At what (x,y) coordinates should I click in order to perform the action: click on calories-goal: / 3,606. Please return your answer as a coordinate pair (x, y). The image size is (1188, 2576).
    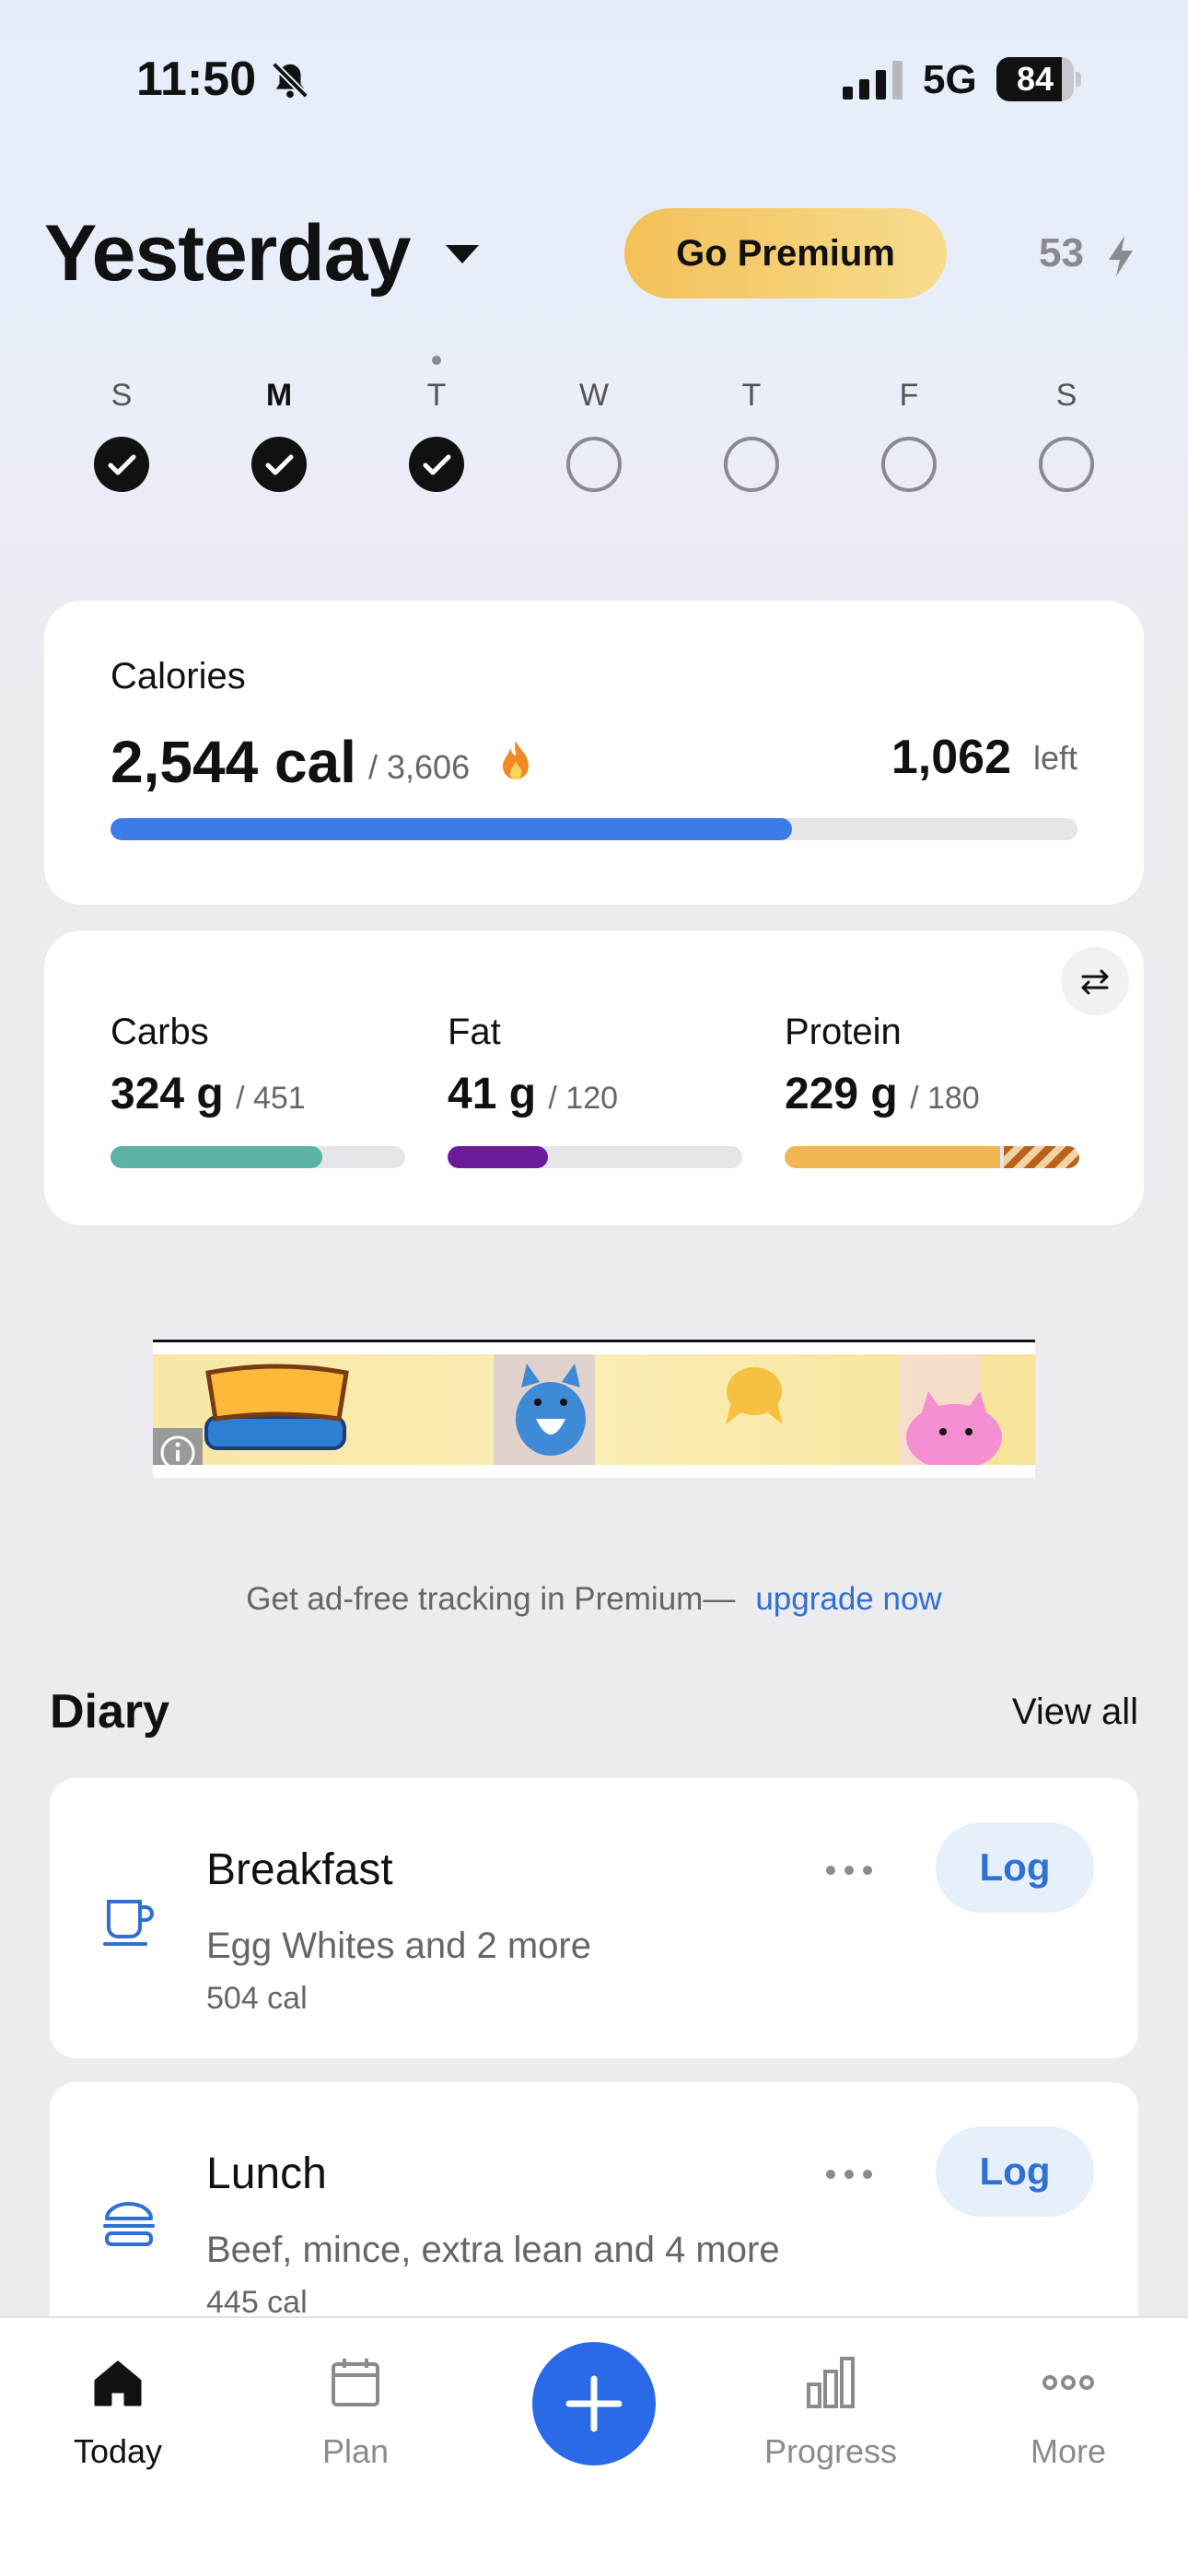
    Looking at the image, I should click on (419, 767).